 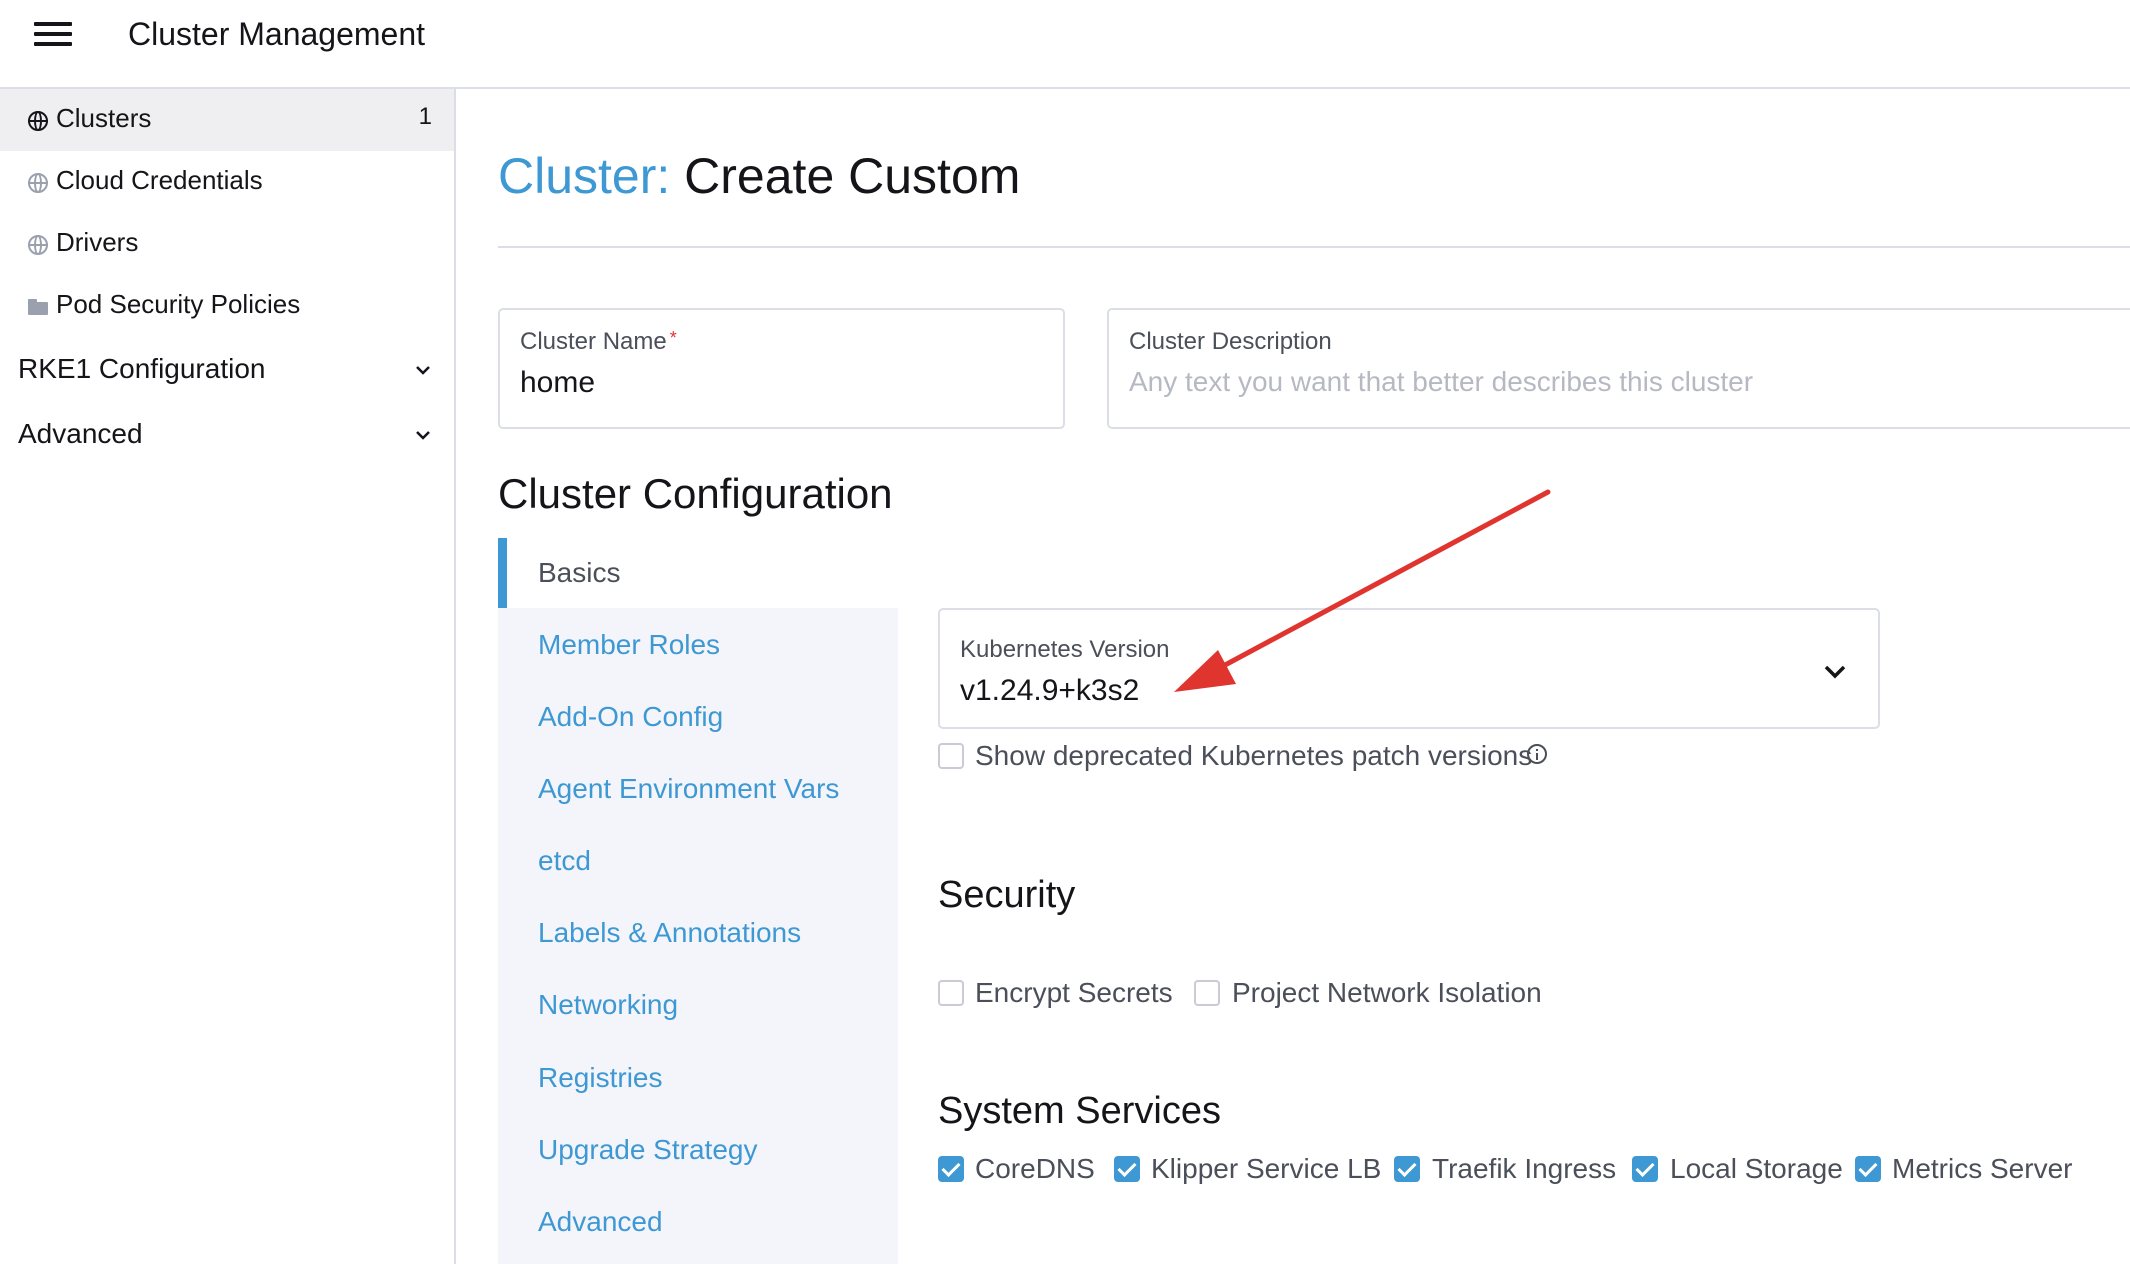 I want to click on sidebar-group-label: RKE1 Configuration, so click(x=142, y=368).